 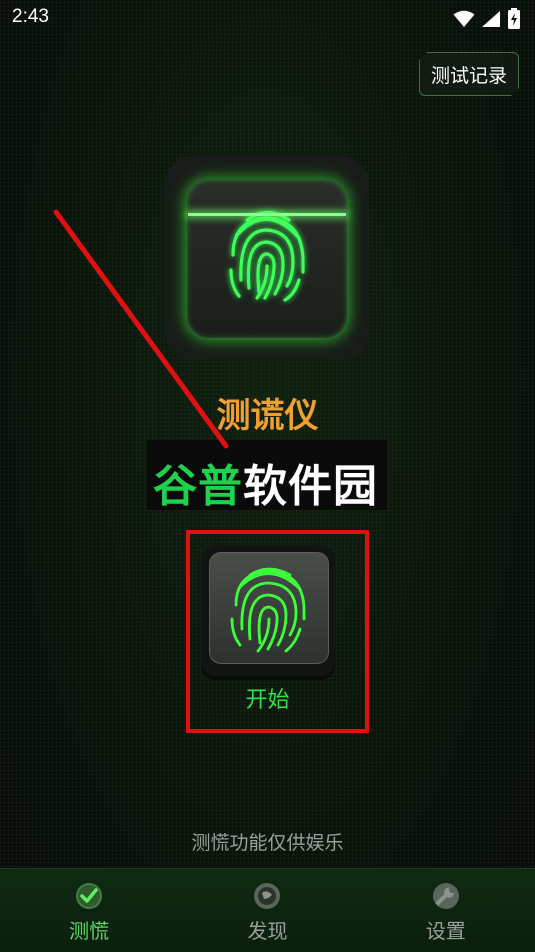 What do you see at coordinates (89, 896) in the screenshot?
I see `check-circle-icon` at bounding box center [89, 896].